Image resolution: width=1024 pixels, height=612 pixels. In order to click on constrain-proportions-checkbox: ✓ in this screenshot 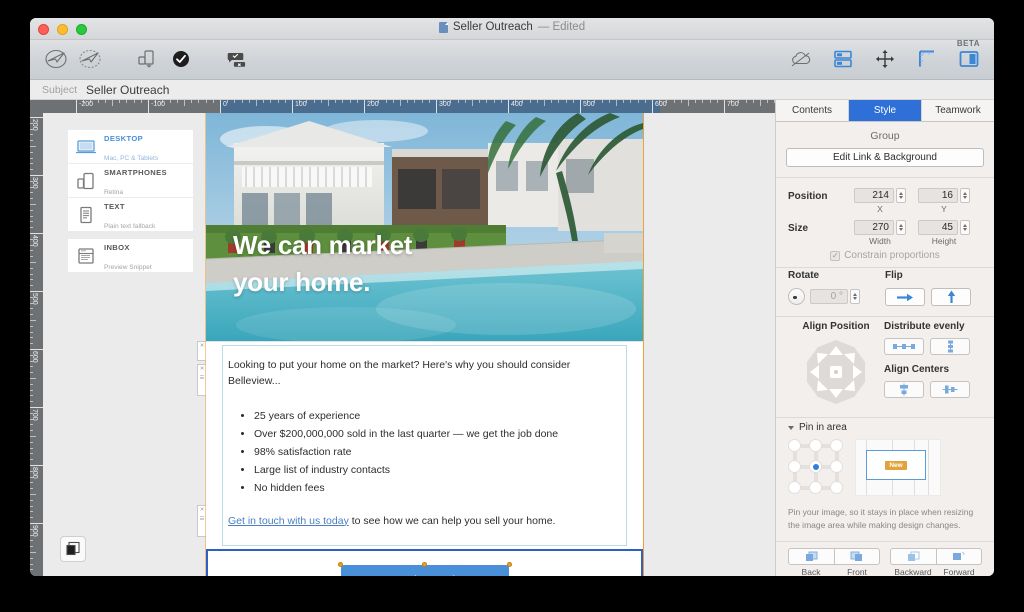, I will do `click(835, 255)`.